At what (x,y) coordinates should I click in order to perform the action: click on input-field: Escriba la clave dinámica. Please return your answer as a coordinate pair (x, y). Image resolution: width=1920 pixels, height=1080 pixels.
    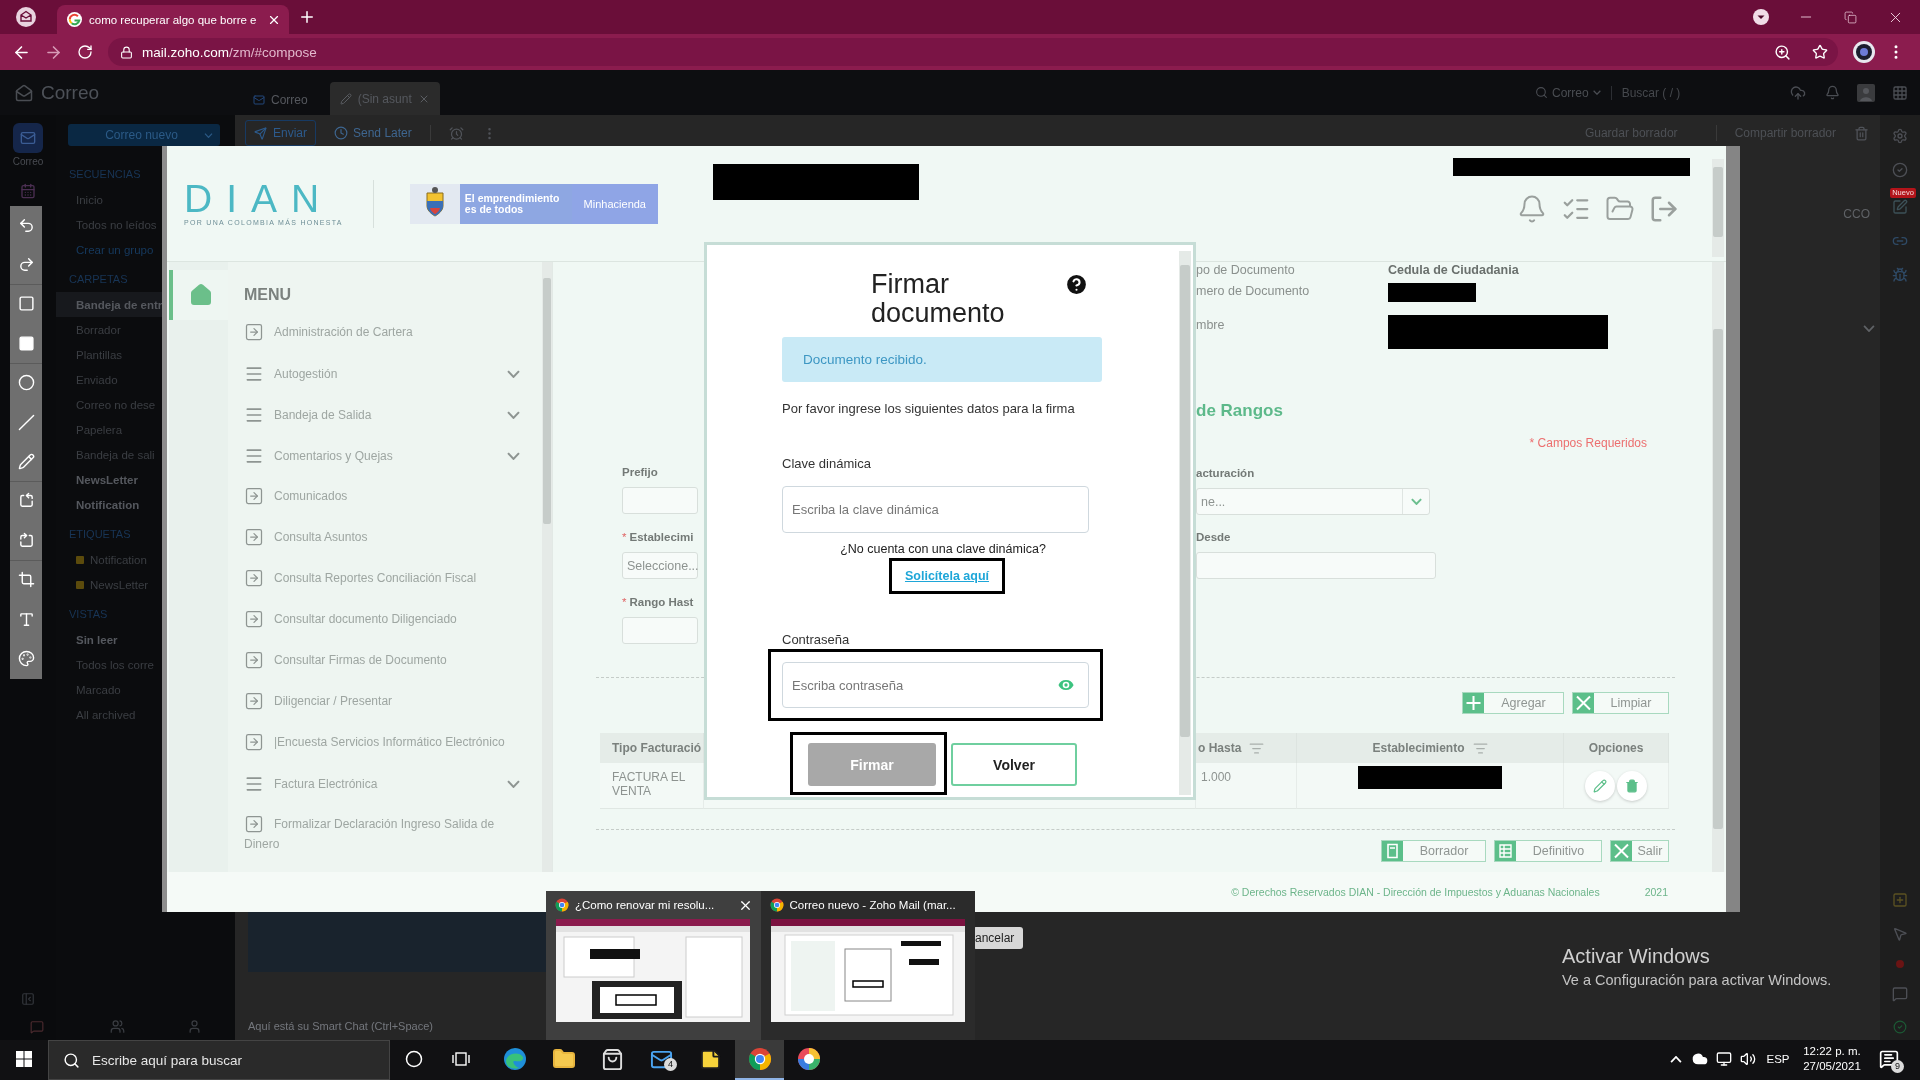
    Looking at the image, I should click on (935, 509).